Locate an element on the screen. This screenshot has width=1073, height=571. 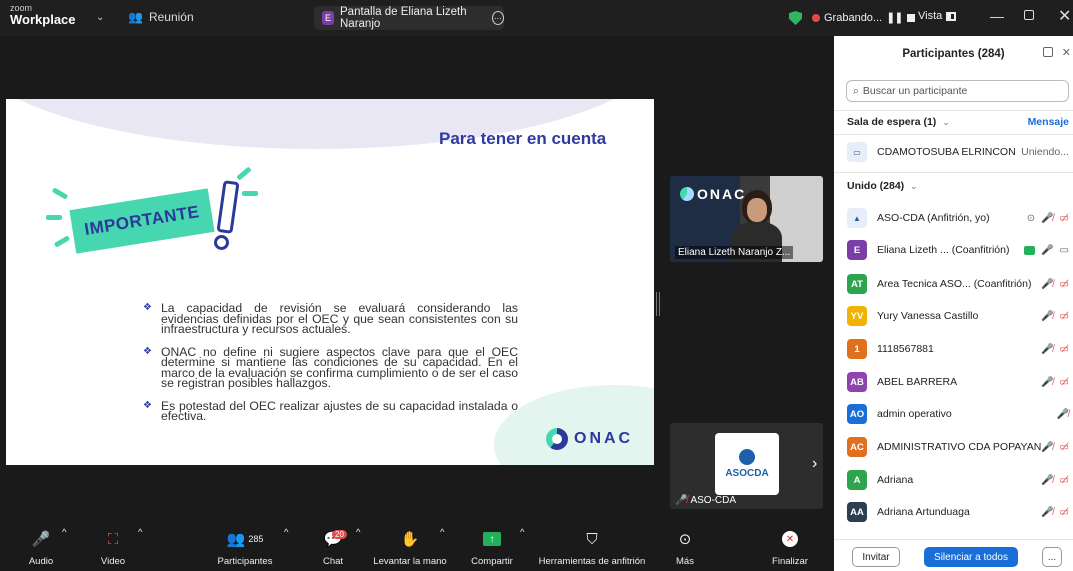
next-page-arrow-icon: › is located at coordinates (814, 464).